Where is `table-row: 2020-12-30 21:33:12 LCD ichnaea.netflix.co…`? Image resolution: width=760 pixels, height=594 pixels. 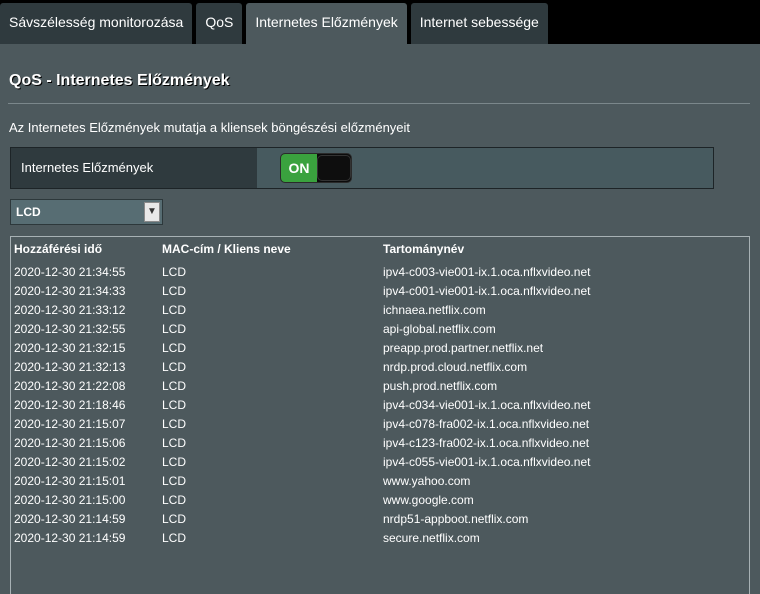
table-row: 2020-12-30 21:33:12 LCD ichnaea.netflix.co… is located at coordinates (378, 309).